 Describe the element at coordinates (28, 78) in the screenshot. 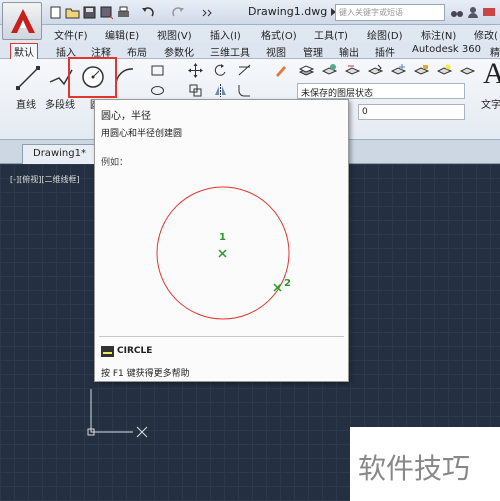

I see `line-tool-icon` at that location.